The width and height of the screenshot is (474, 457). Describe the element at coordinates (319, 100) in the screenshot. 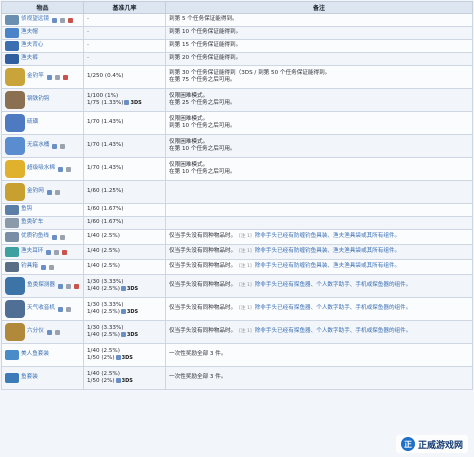

I see `note-cell: 仅限困难模式。 在第 25 个任务之后可用。` at that location.